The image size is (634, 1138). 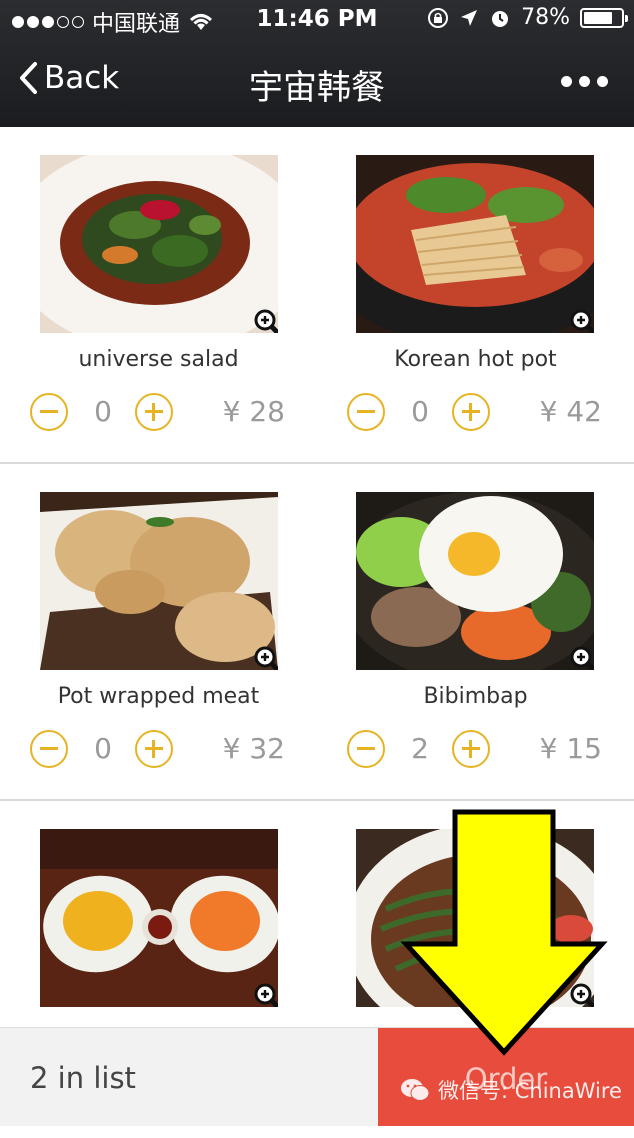 I want to click on rotation-lock-icon, so click(x=438, y=17).